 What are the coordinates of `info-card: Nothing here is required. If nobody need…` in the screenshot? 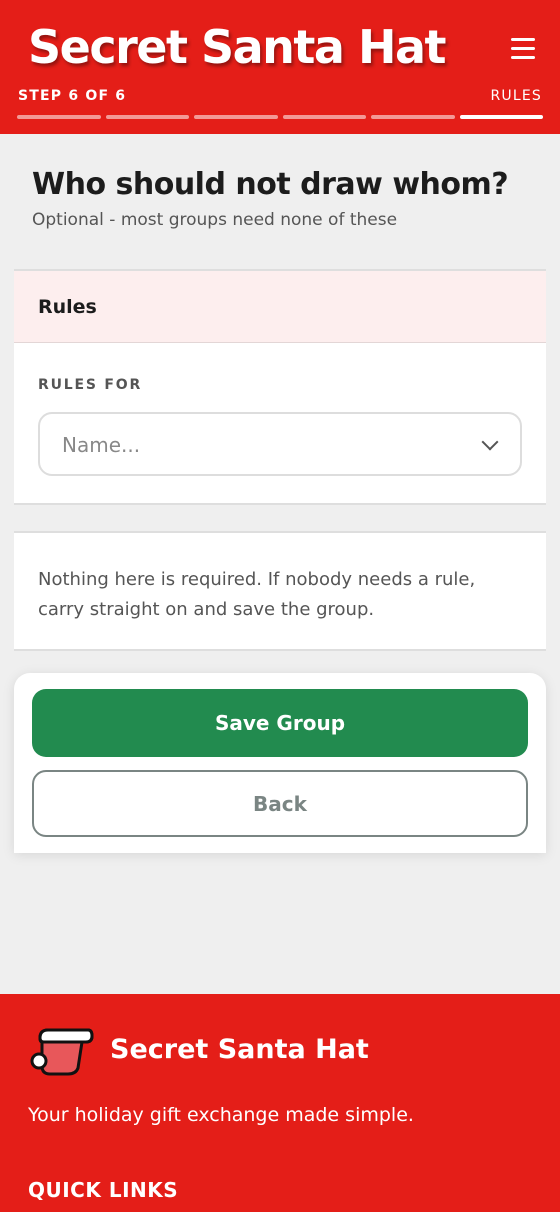 It's located at (280, 591).